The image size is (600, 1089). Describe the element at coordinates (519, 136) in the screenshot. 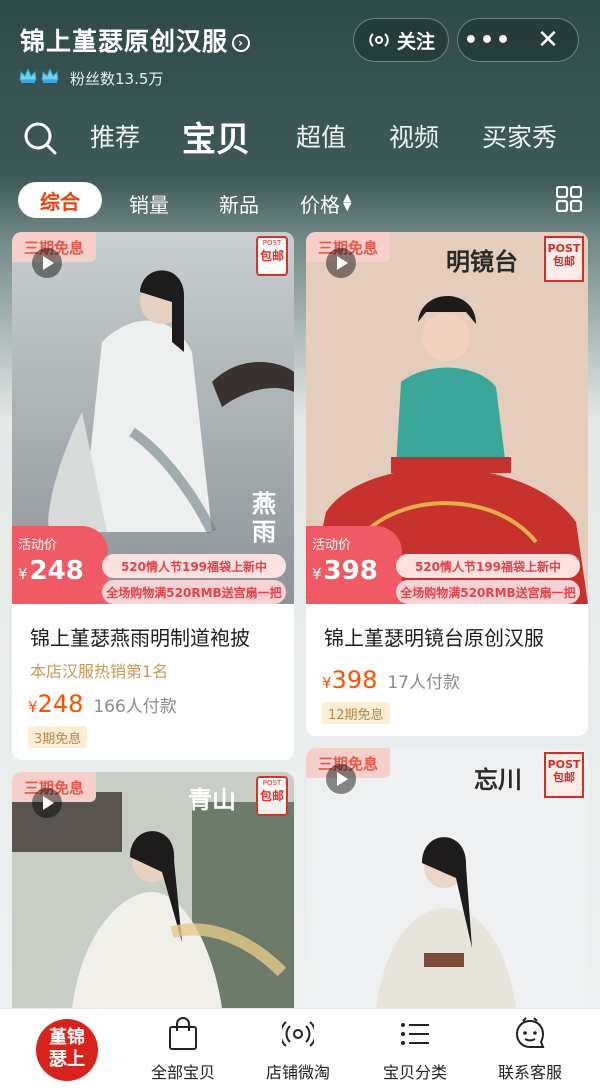

I see `tab-buyer-show: 买家秀` at that location.